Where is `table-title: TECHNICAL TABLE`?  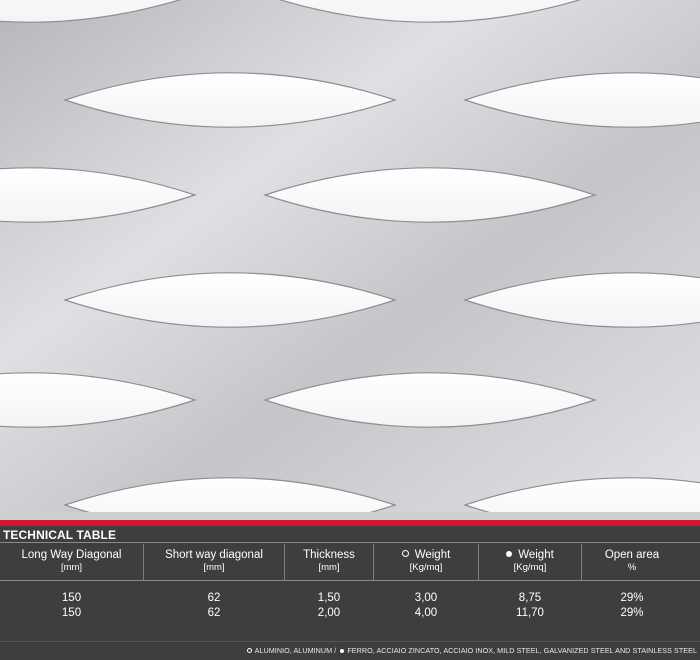 table-title: TECHNICAL TABLE is located at coordinates (60, 535).